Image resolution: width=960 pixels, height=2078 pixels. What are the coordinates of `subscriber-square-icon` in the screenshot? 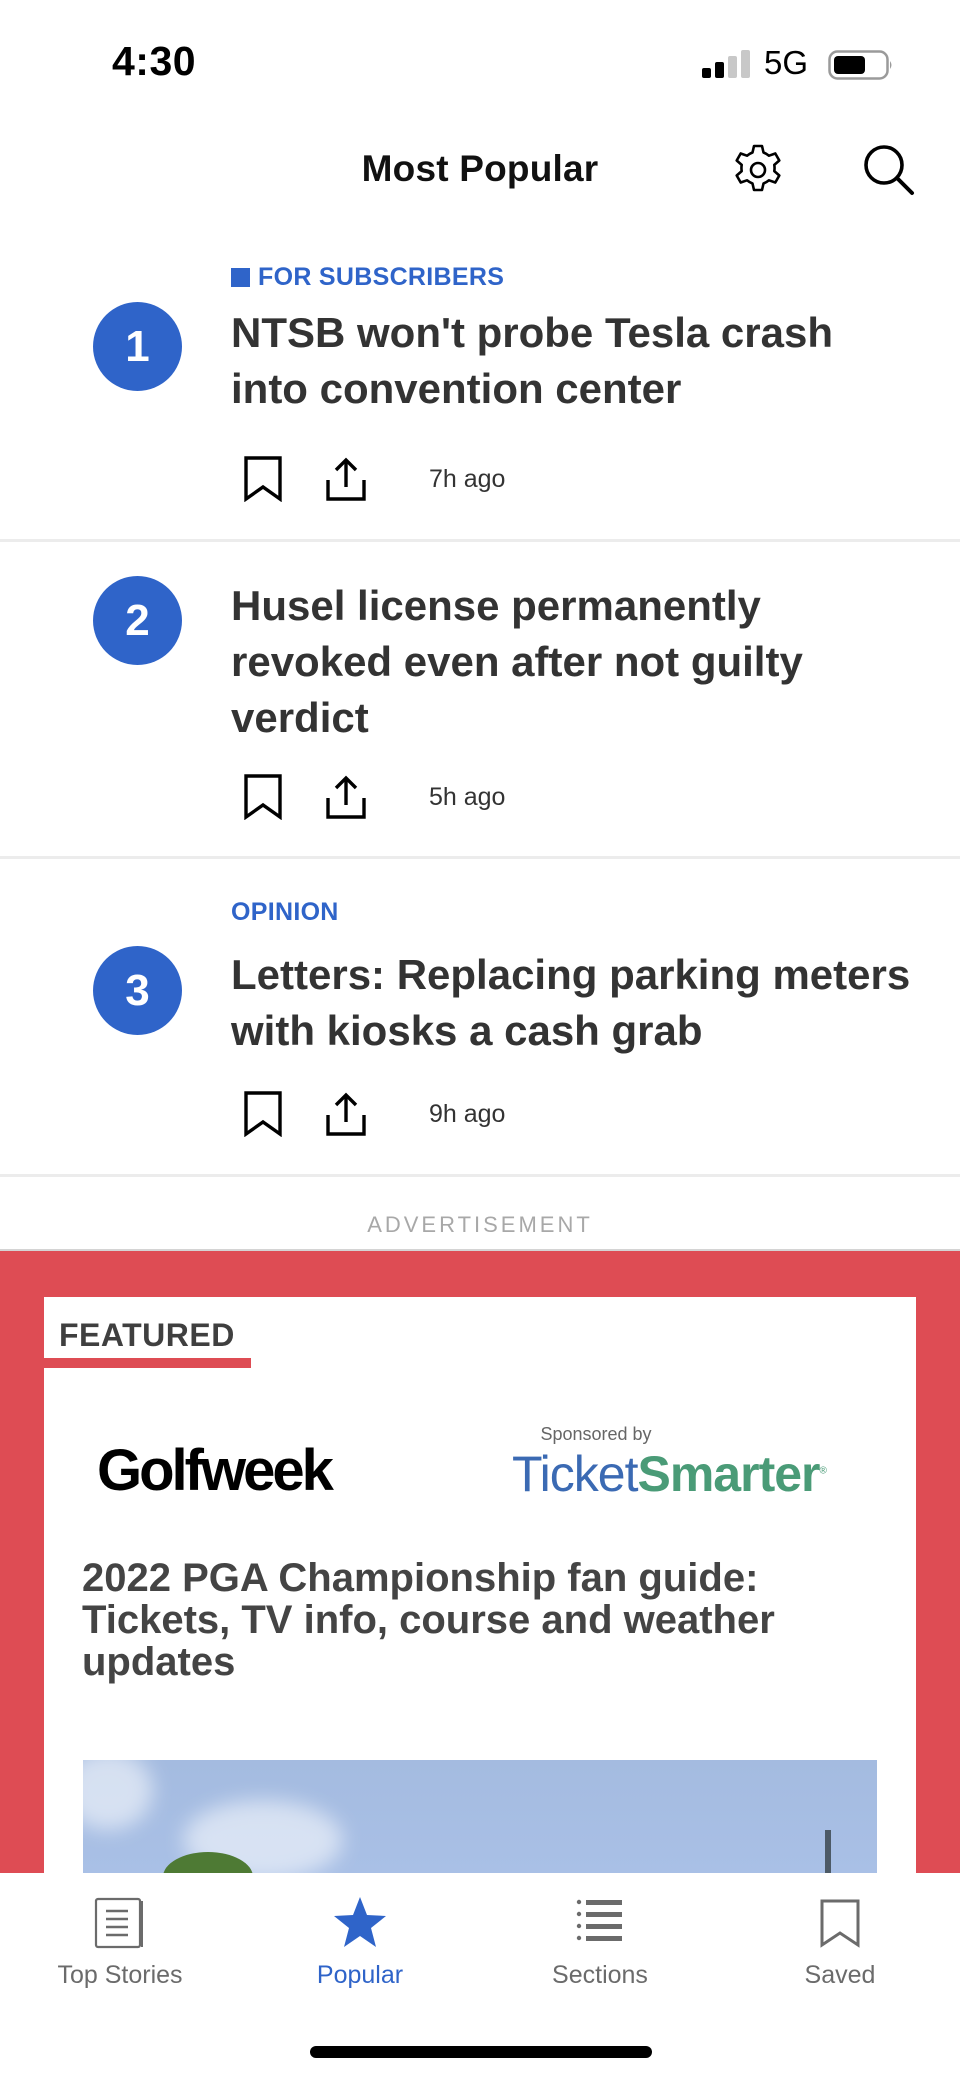 It's located at (240, 277).